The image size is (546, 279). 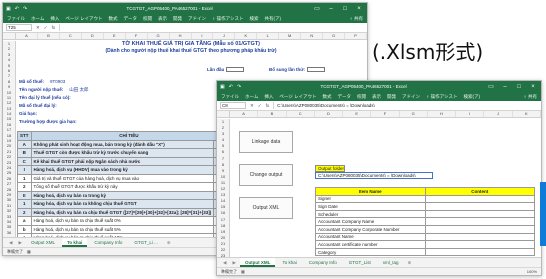 What do you see at coordinates (356, 19) in the screenshot?
I see `share-button: ♀ 共有` at bounding box center [356, 19].